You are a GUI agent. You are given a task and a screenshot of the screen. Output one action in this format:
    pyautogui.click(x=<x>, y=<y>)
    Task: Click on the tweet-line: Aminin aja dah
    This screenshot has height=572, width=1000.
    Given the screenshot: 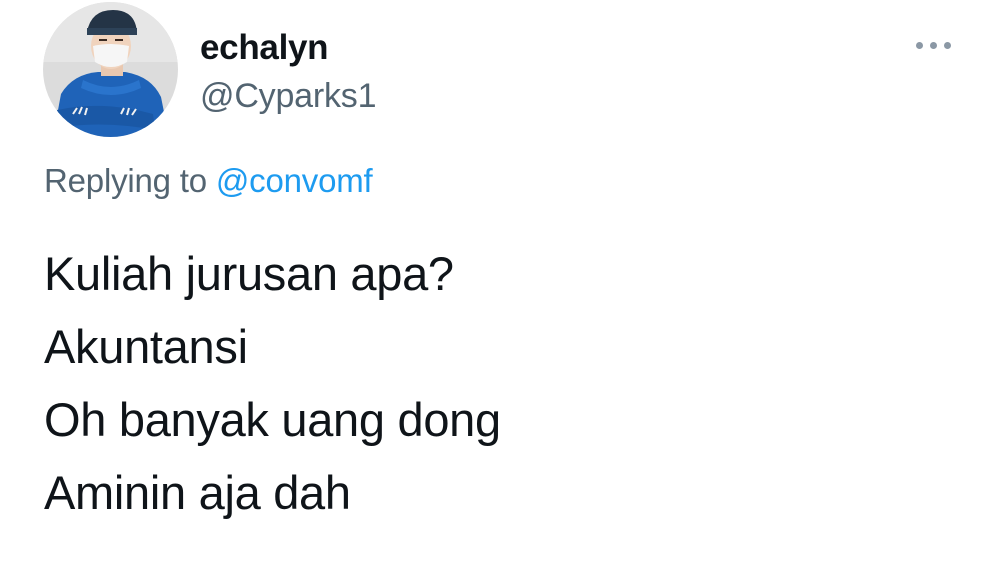 What is the action you would take?
    pyautogui.click(x=197, y=492)
    